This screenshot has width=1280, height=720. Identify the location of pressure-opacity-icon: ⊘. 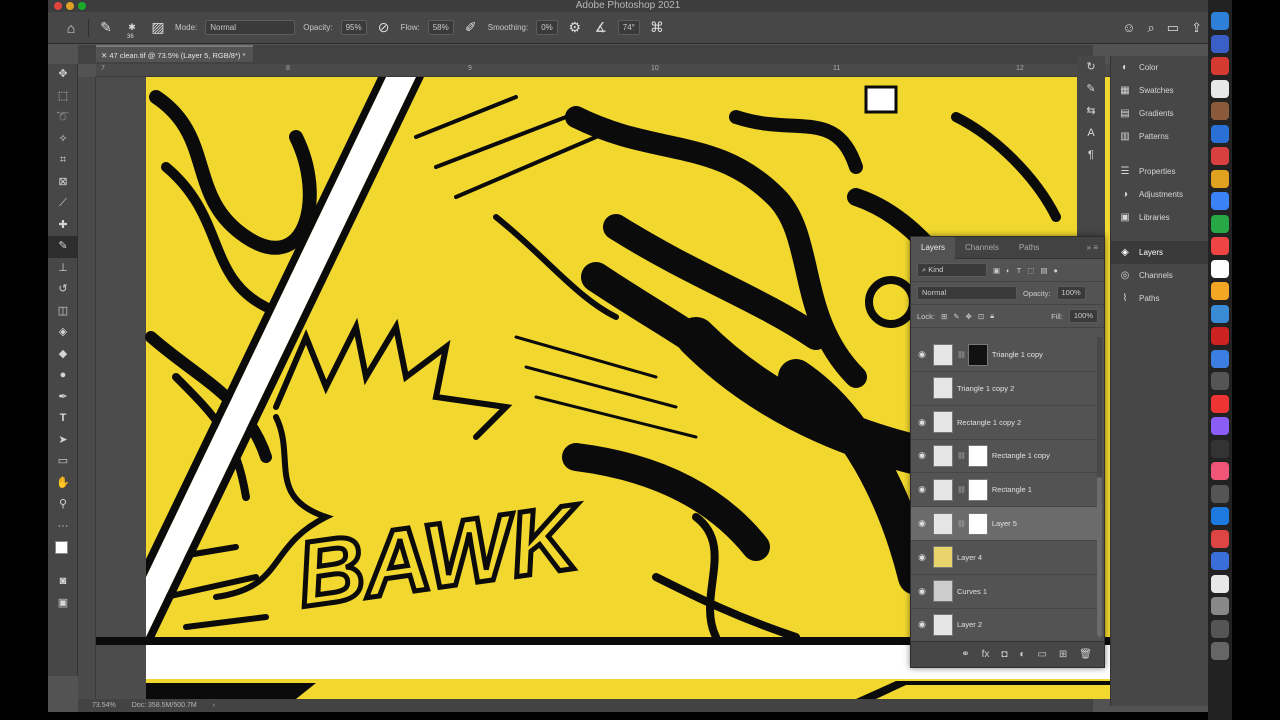
(384, 27).